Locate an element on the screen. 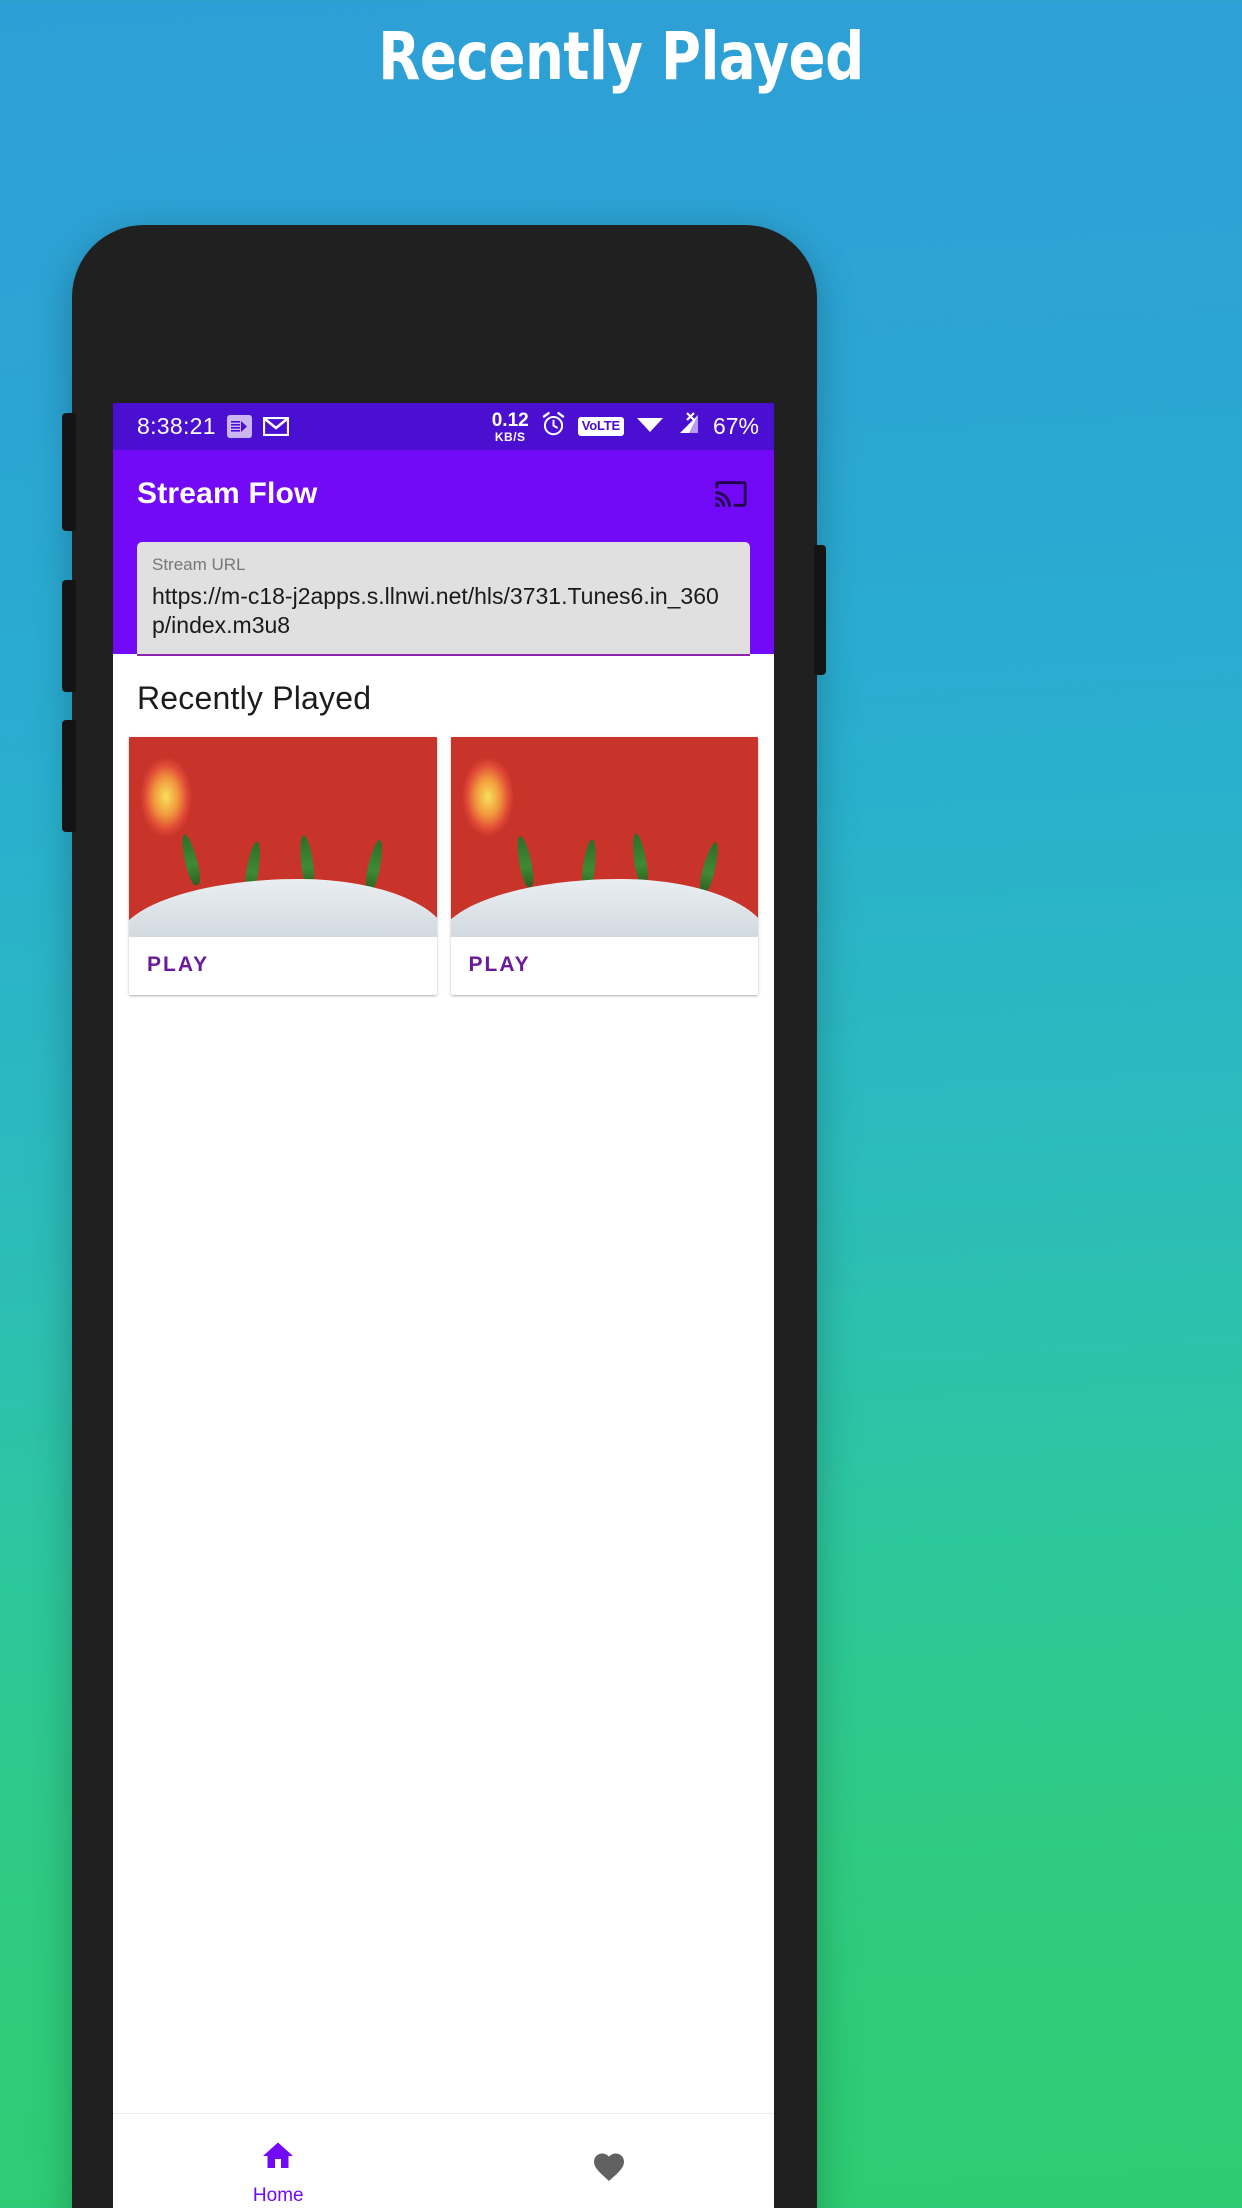 The width and height of the screenshot is (1242, 2208). cast-notification-icon is located at coordinates (239, 426).